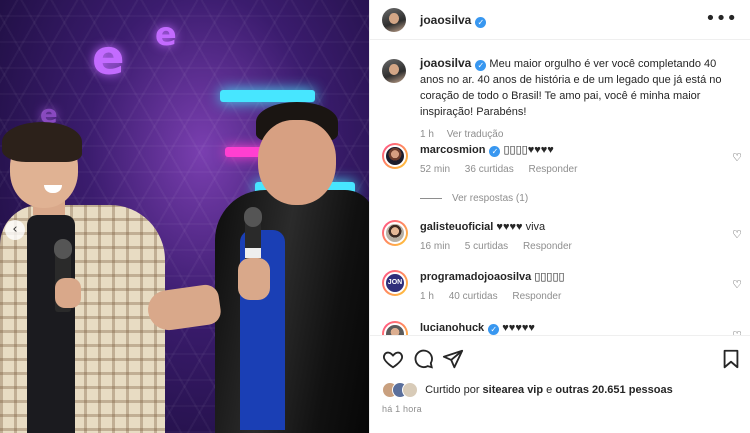 The image size is (750, 433). What do you see at coordinates (435, 246) in the screenshot?
I see `comment-time: 16 min` at bounding box center [435, 246].